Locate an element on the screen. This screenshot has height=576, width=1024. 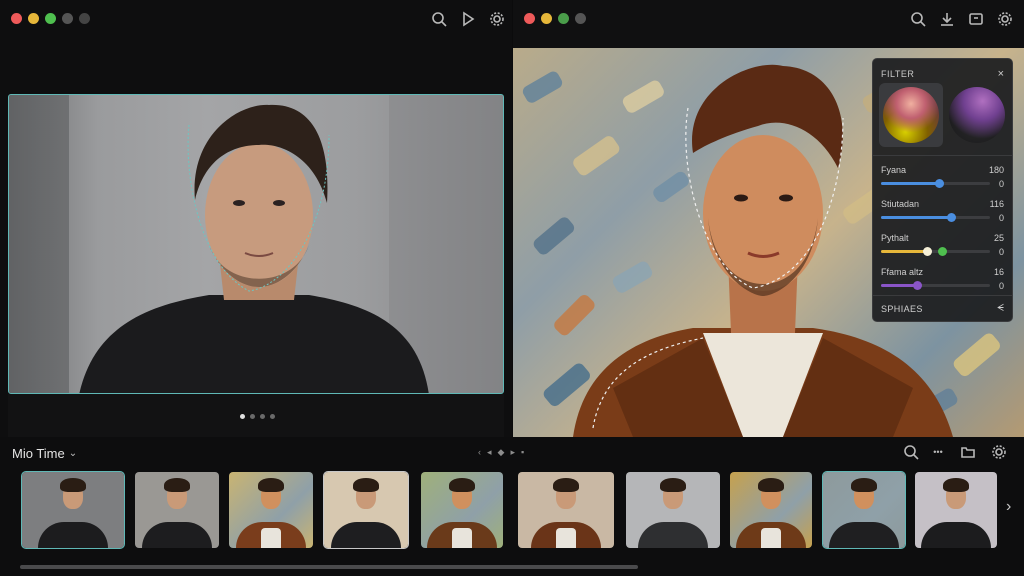
slider-row: Ffama altz 16 0 is located at coordinates (942, 282).